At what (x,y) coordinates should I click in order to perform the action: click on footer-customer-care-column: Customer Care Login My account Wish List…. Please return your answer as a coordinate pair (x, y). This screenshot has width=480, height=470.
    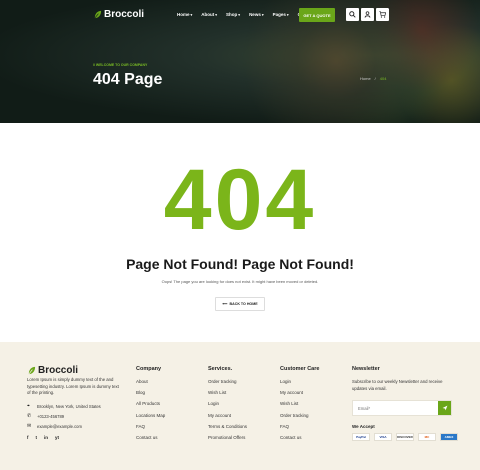
    Looking at the image, I should click on (299, 406).